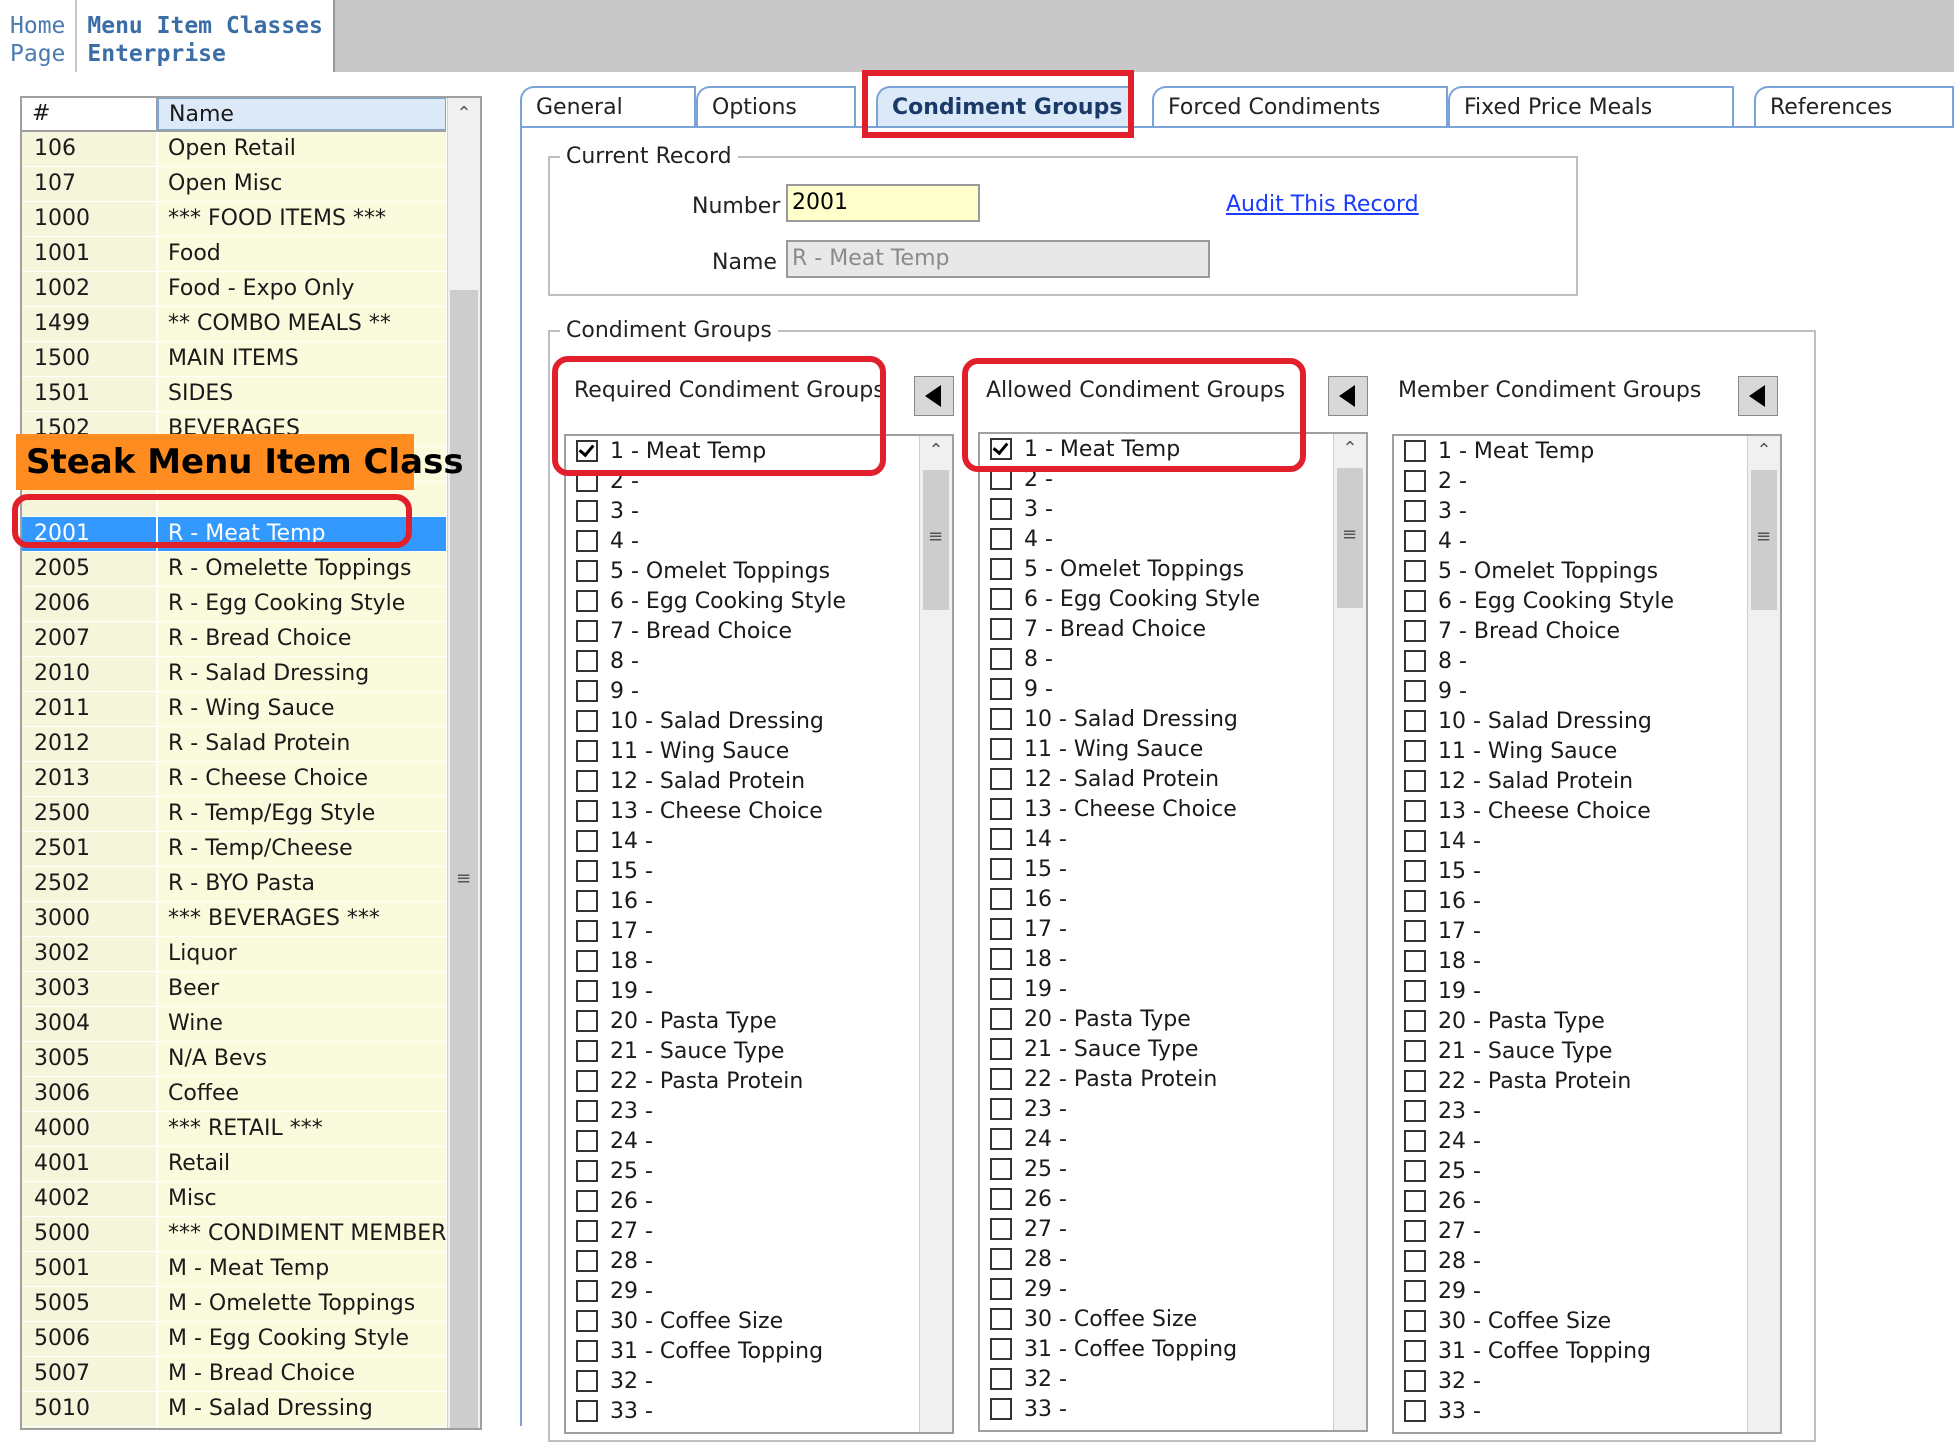  Describe the element at coordinates (234, 254) in the screenshot. I see `table-row: 1001 Food` at that location.